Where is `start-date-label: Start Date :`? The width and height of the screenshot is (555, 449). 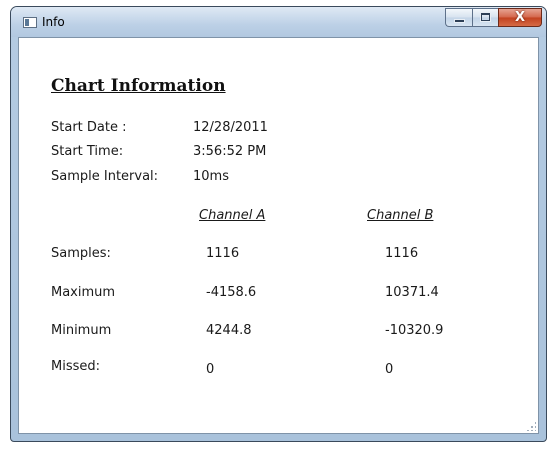
start-date-label: Start Date : is located at coordinates (89, 127).